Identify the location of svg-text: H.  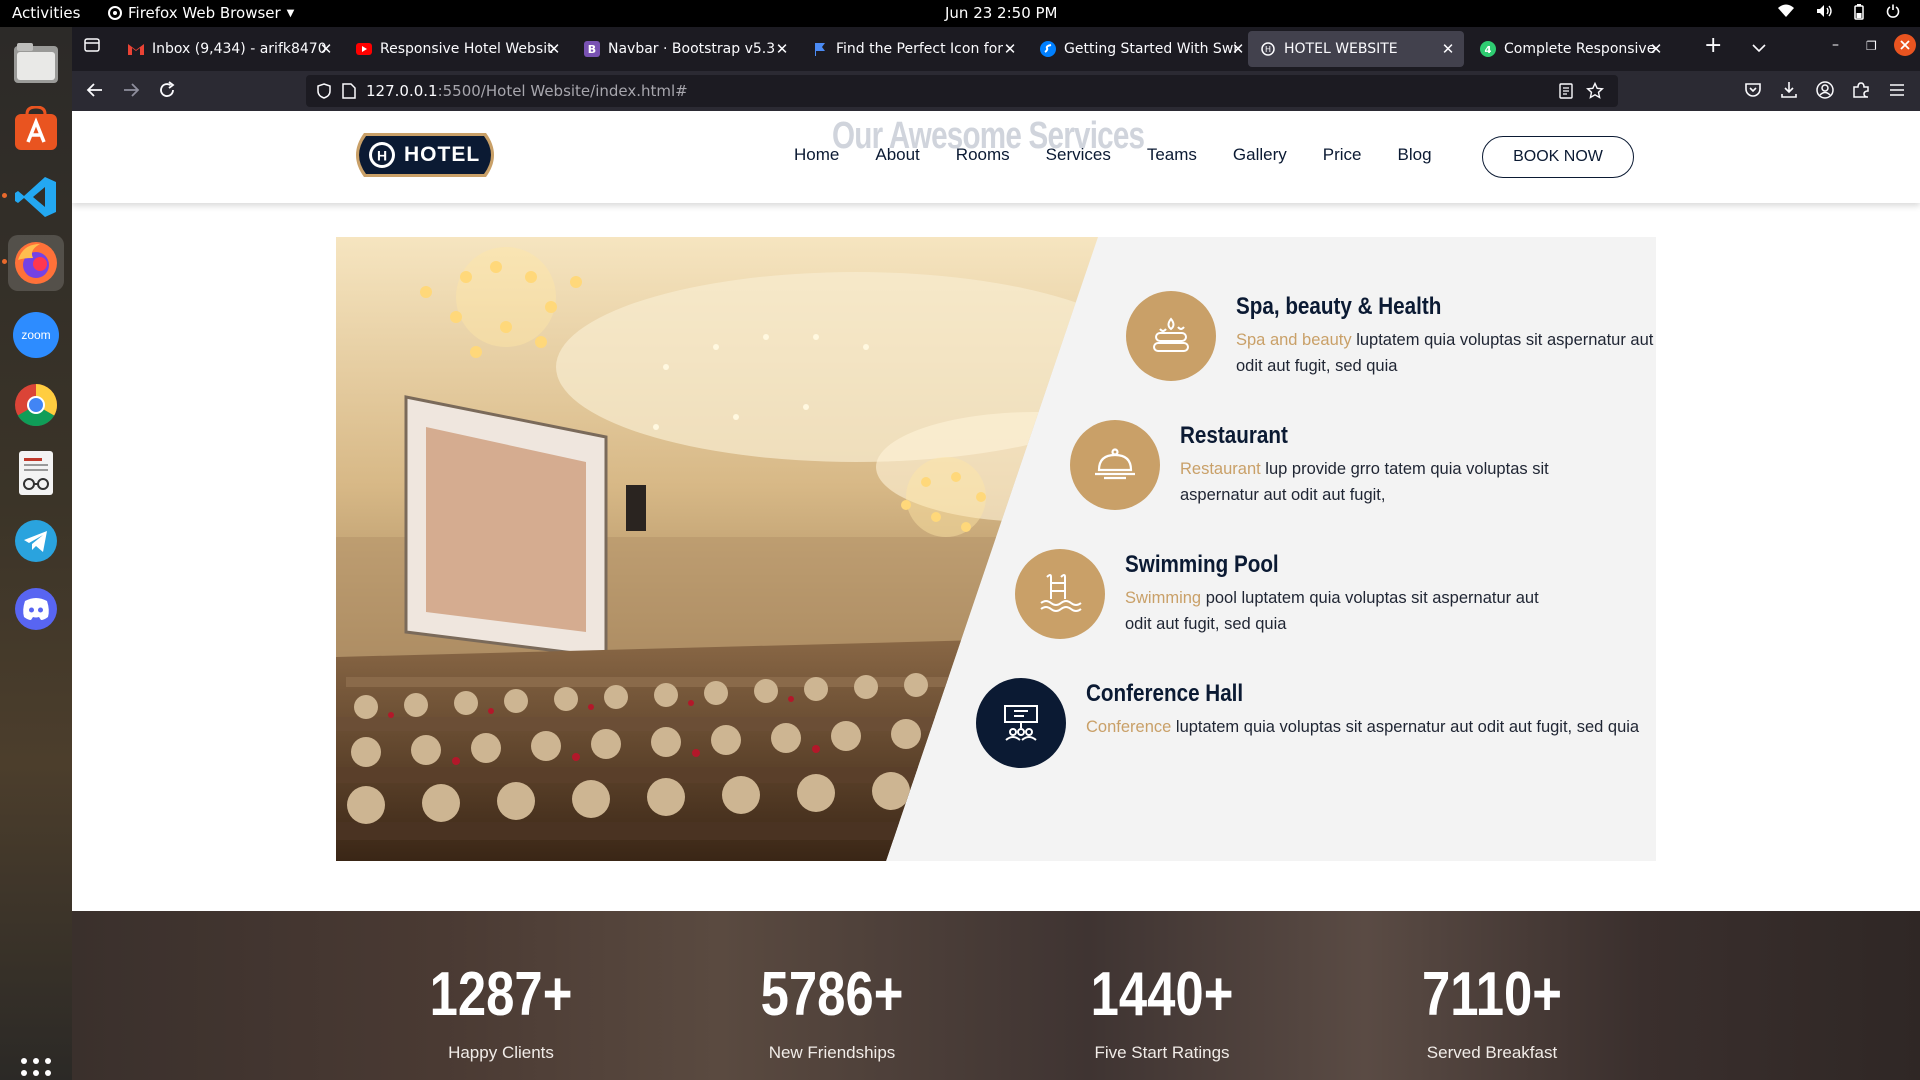
(1268, 49).